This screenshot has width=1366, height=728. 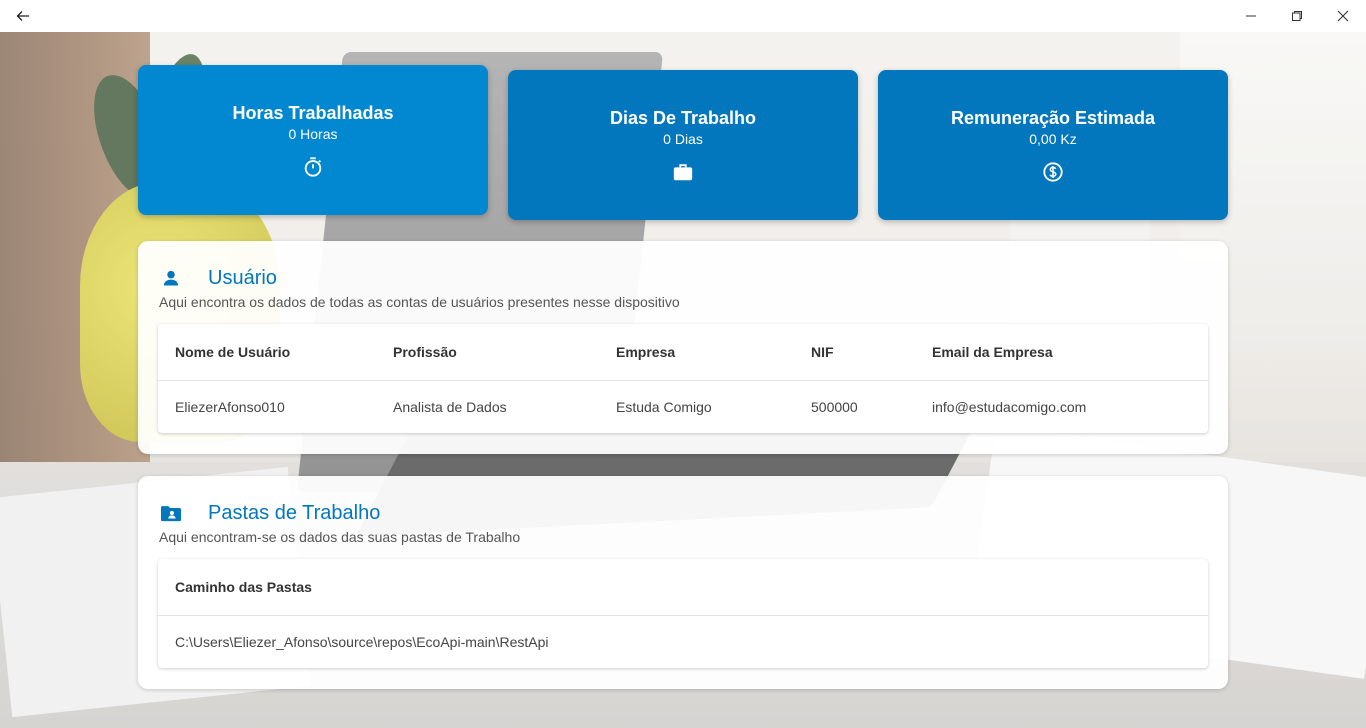 I want to click on column-header: NIF, so click(x=822, y=352).